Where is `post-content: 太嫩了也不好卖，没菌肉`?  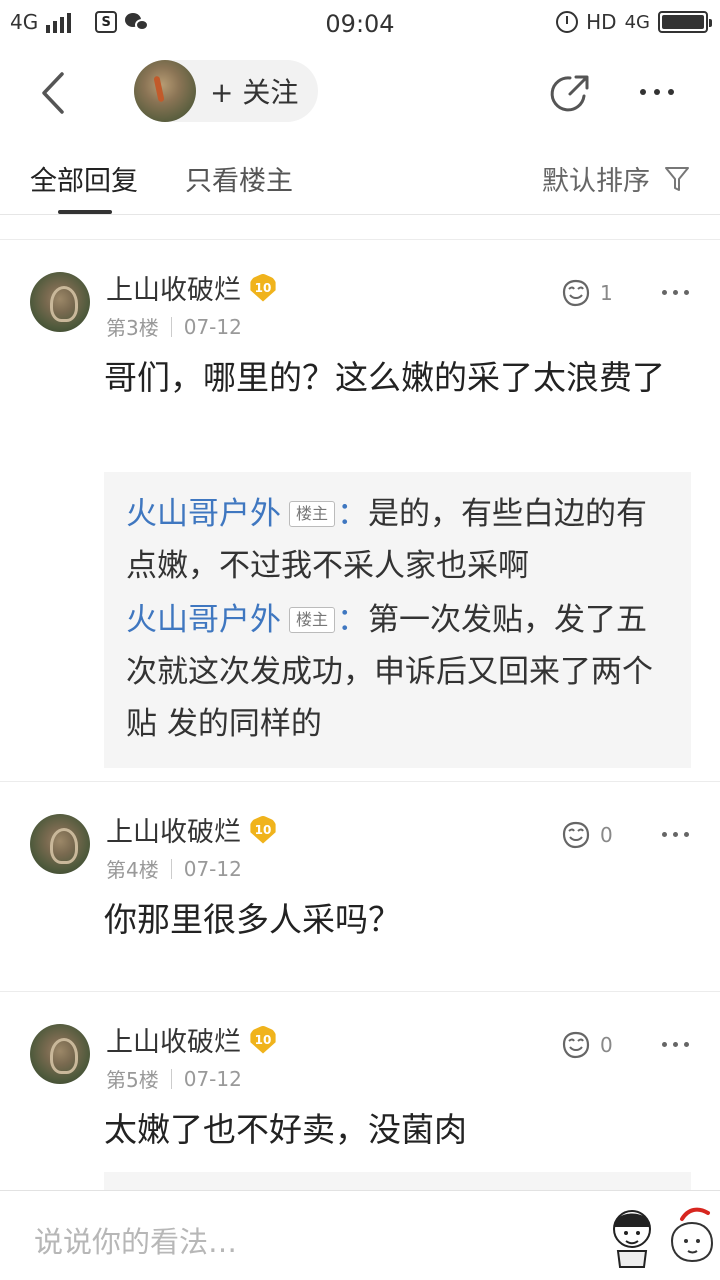 post-content: 太嫩了也不好卖，没菌肉 is located at coordinates (285, 1129).